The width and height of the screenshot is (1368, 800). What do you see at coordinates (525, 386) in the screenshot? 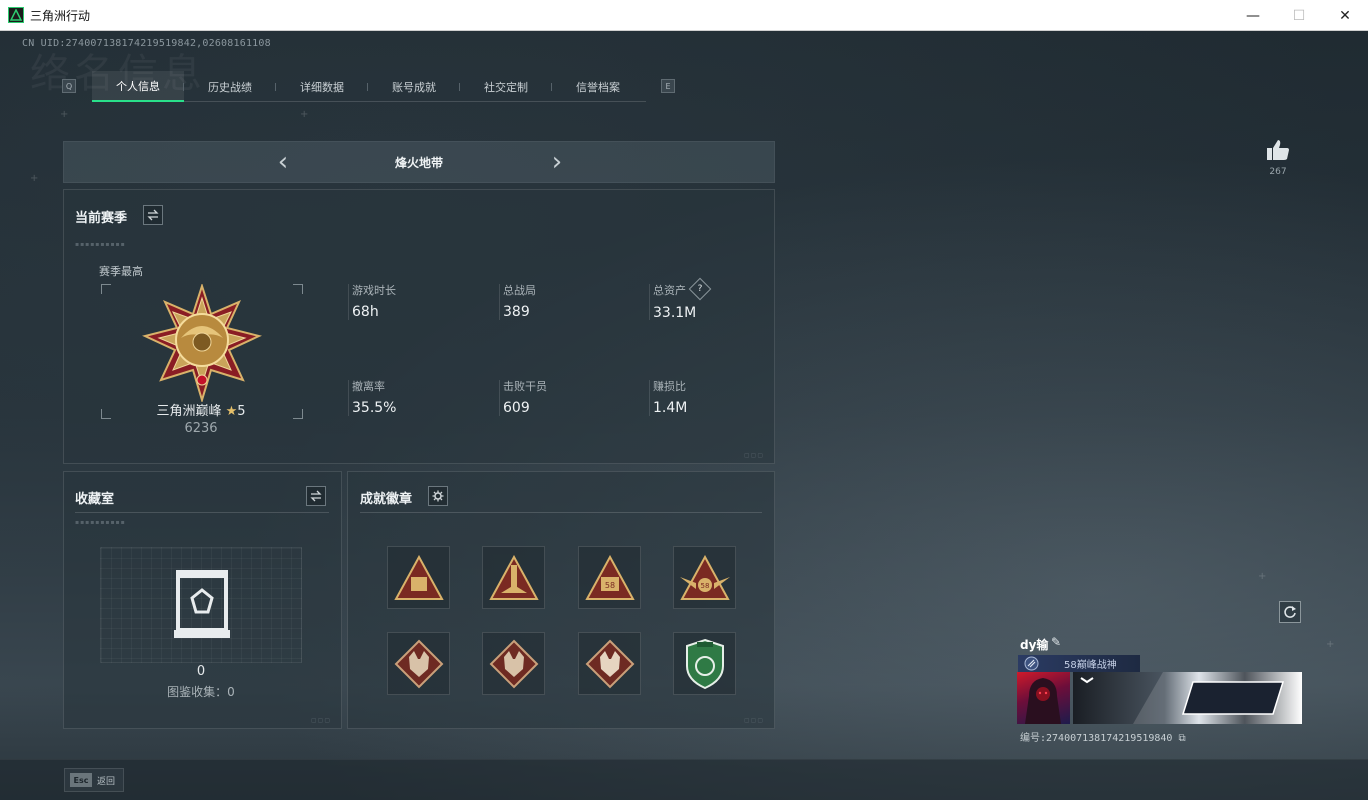
I see `stat-label: 击败干员` at bounding box center [525, 386].